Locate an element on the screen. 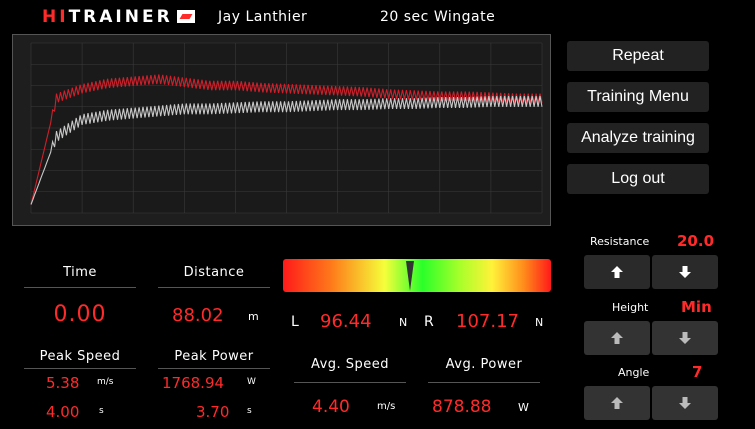 The width and height of the screenshot is (755, 429). peak-speed-label: Peak Speed is located at coordinates (80, 356).